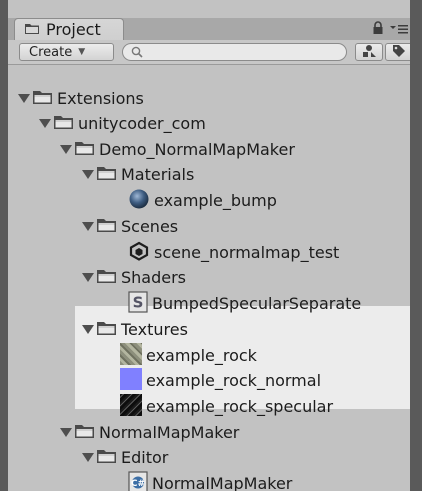  I want to click on shader-file-icon: S, so click(138, 303).